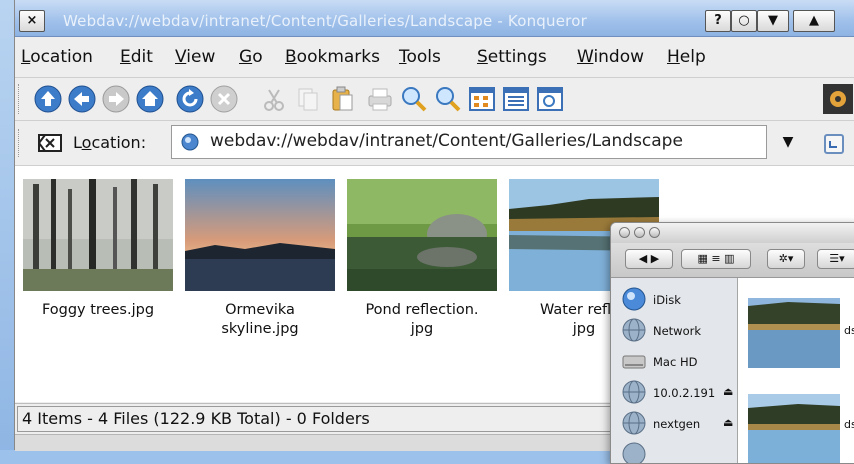 The width and height of the screenshot is (854, 464). Describe the element at coordinates (150, 99) in the screenshot. I see `home-icon` at that location.